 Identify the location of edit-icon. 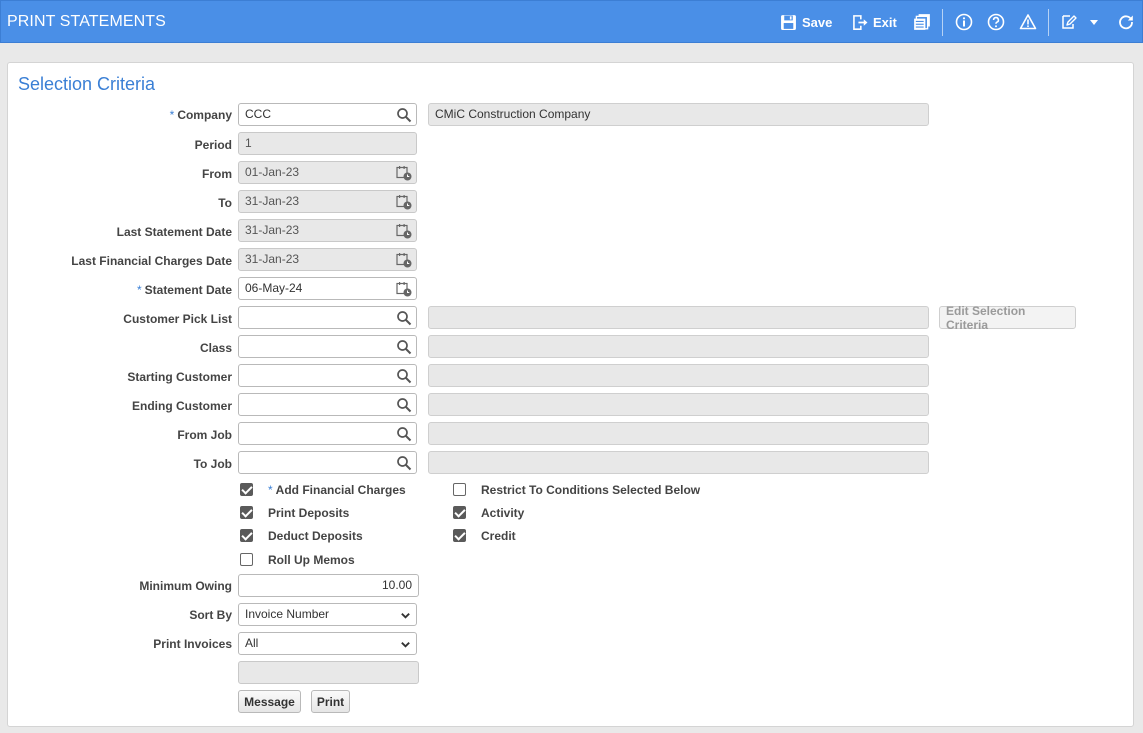
(1069, 22).